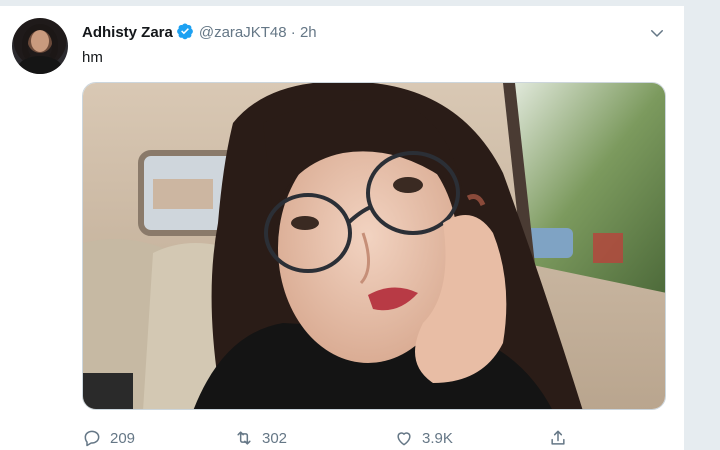 The width and height of the screenshot is (720, 450). I want to click on like-icon, so click(404, 439).